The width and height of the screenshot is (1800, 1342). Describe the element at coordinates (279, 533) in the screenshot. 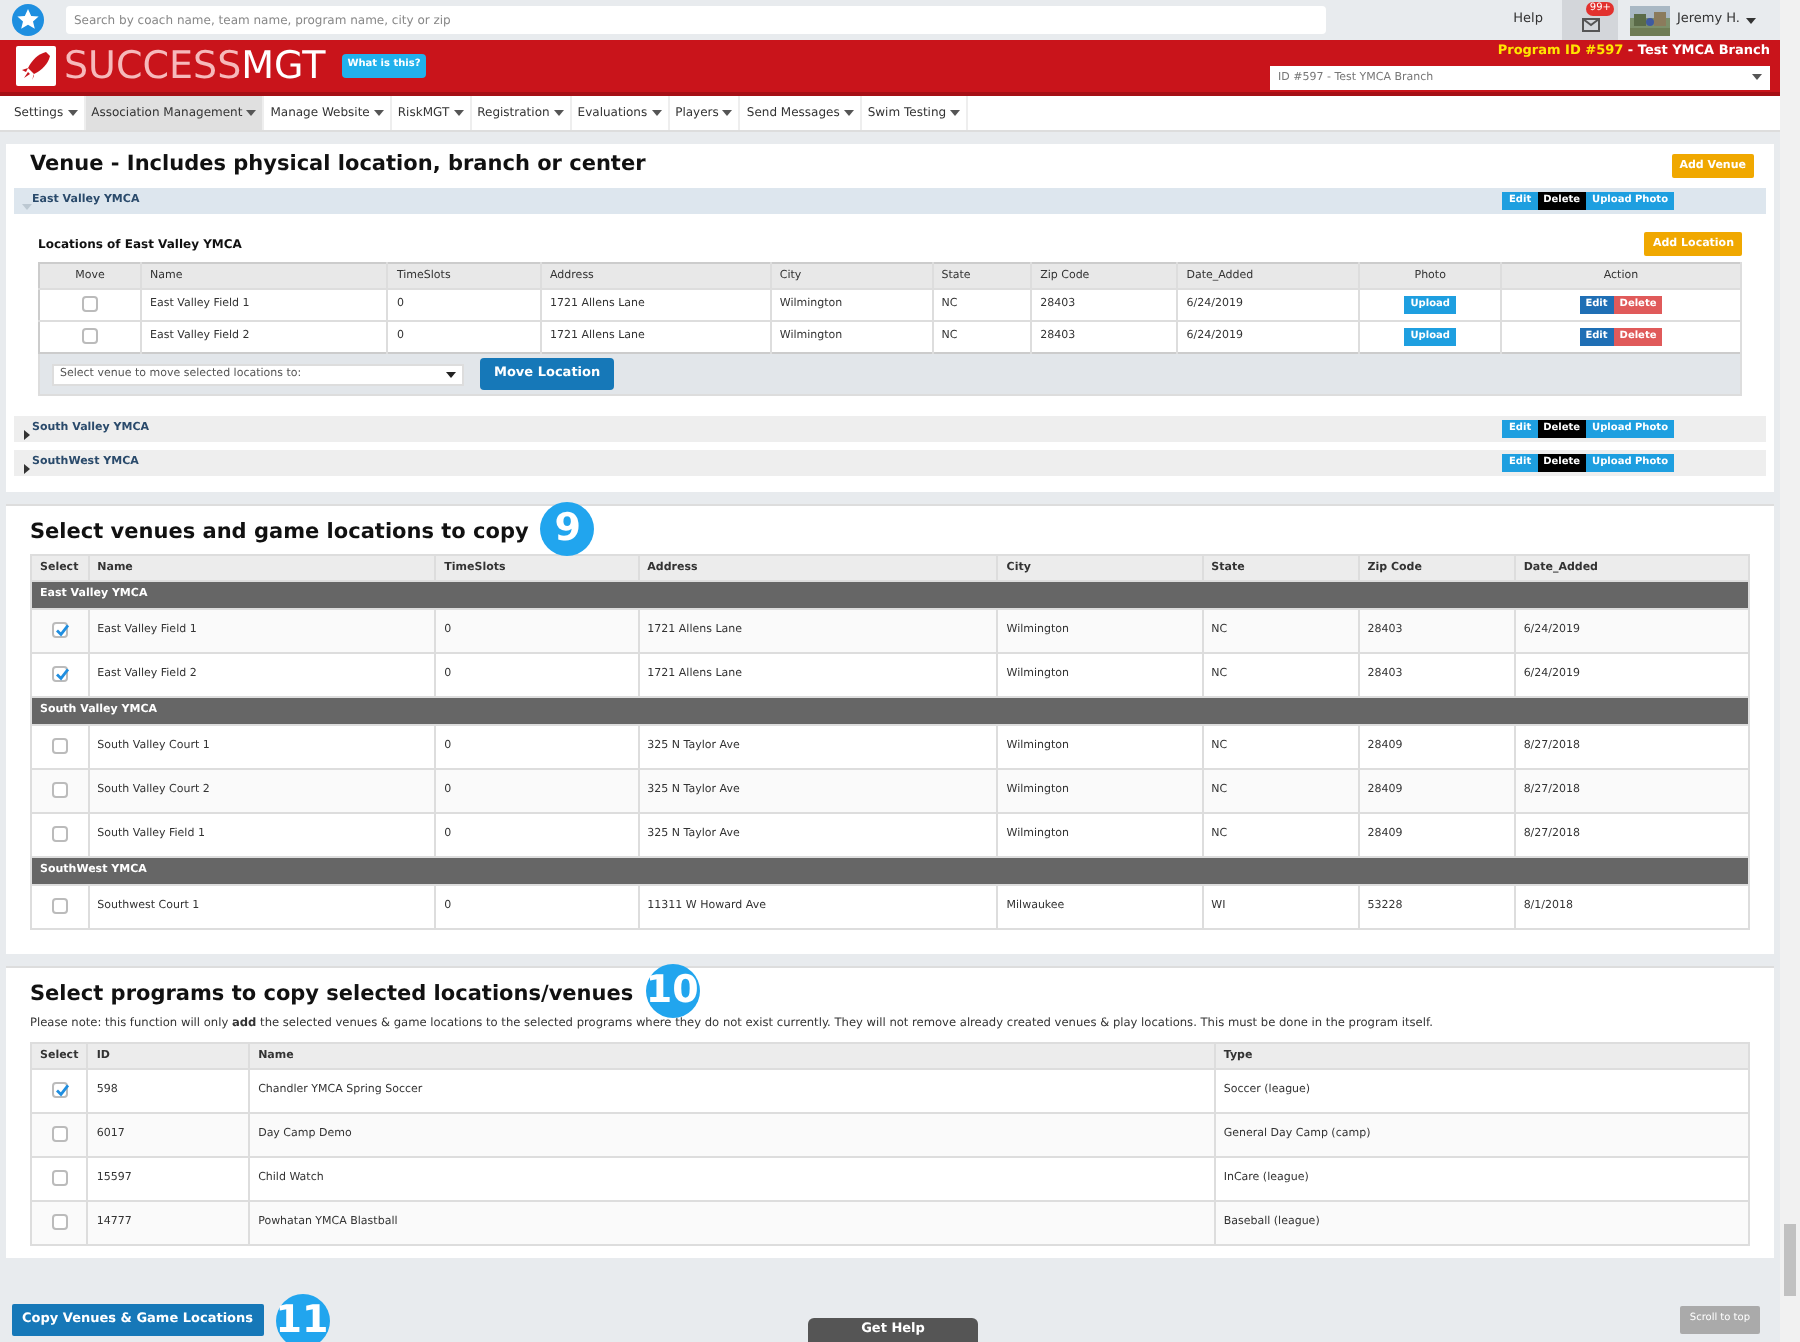

I see `section-title: Select venues and game locations to copy` at that location.